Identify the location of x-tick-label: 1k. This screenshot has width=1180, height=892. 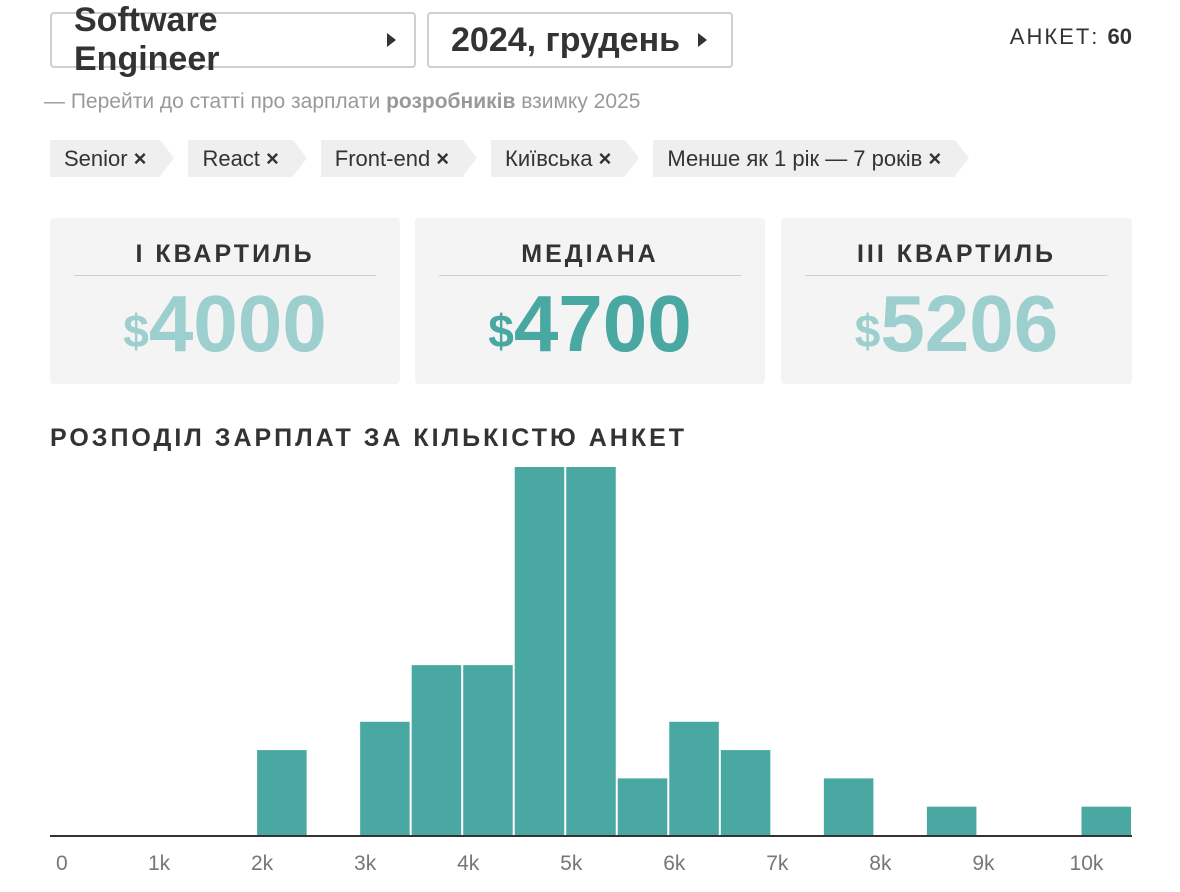
(159, 863).